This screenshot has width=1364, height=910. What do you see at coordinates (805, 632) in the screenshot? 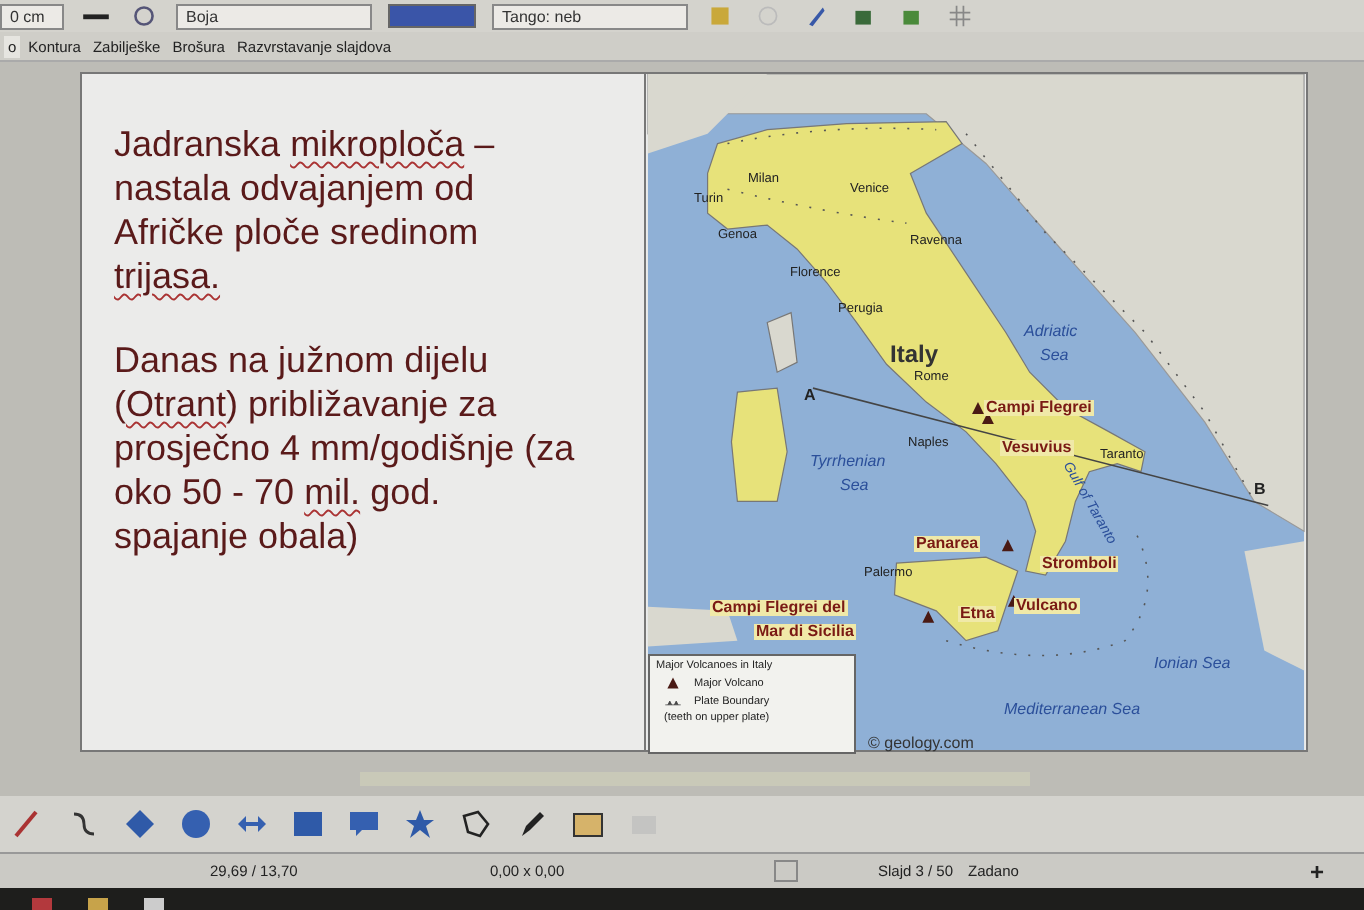
I see `map-label: Mar di Sicilia` at bounding box center [805, 632].